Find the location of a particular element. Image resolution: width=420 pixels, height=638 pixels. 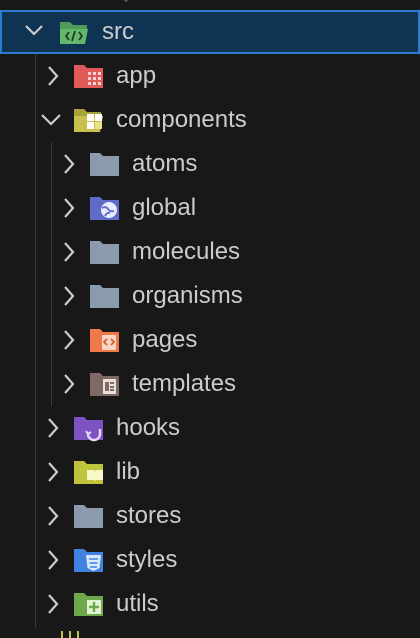

tree-item-label: atoms is located at coordinates (165, 163).